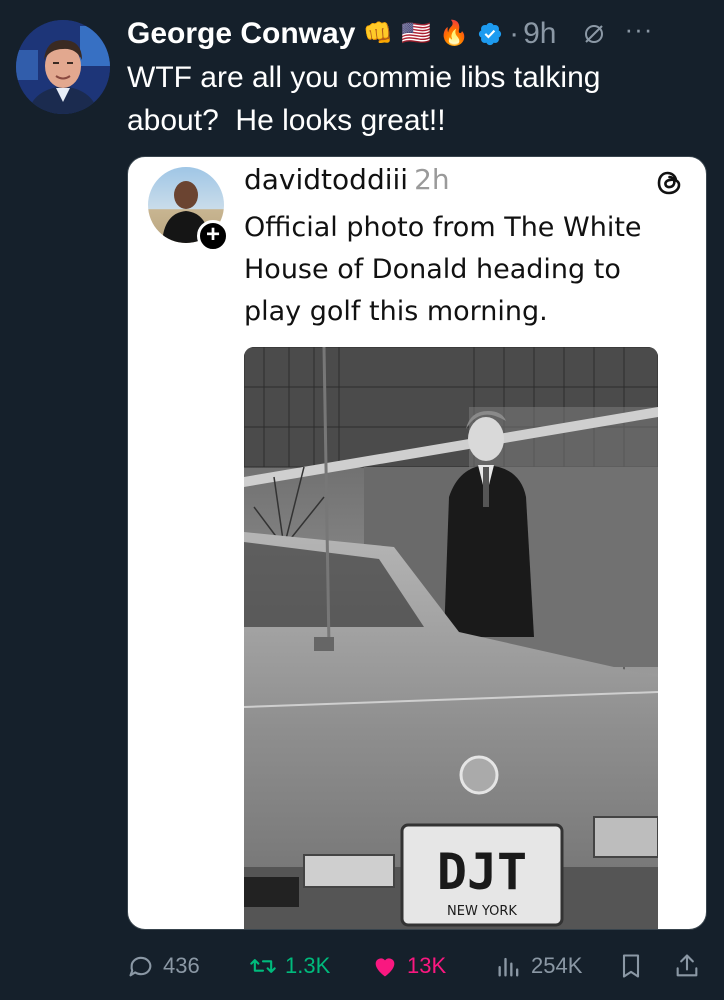 This screenshot has width=724, height=1000. I want to click on reply-count: 436, so click(181, 965).